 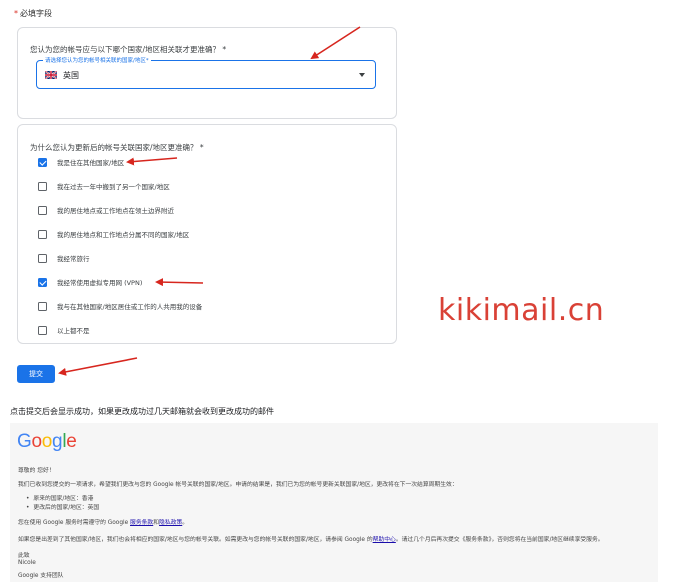 What do you see at coordinates (24, 441) in the screenshot?
I see `logo-letter: G` at bounding box center [24, 441].